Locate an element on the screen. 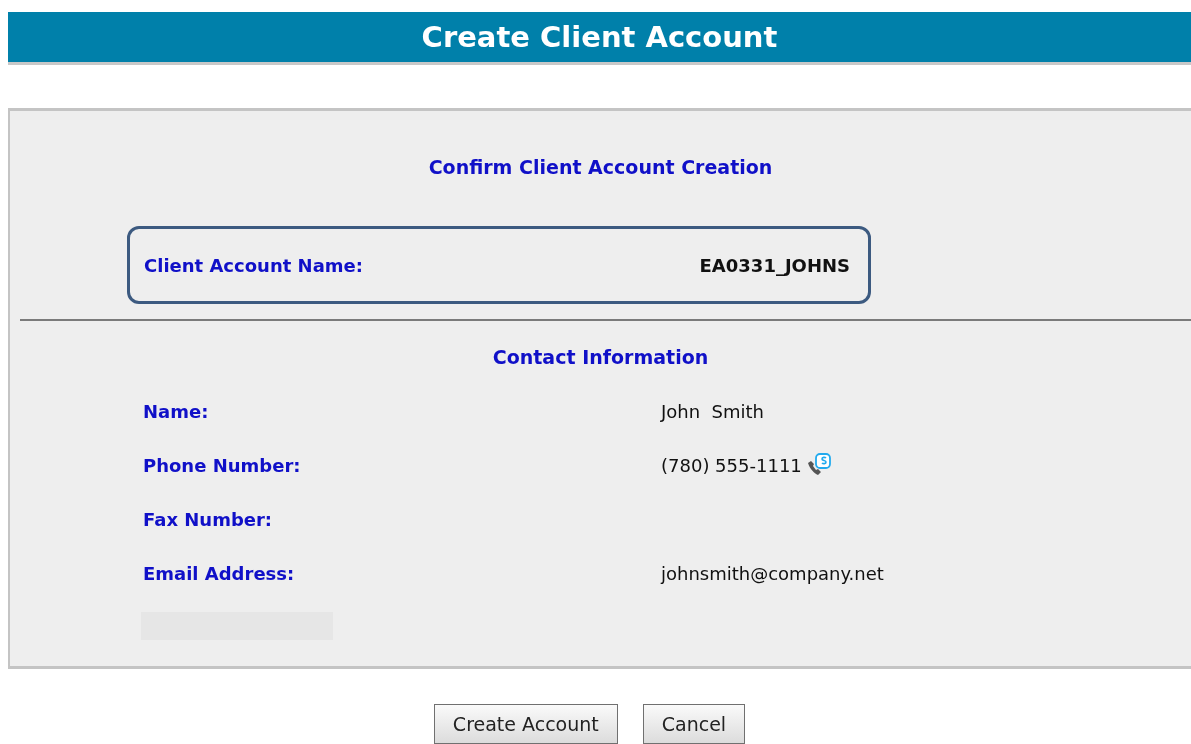  section-title: Confirm Client Account Creation is located at coordinates (600, 167).